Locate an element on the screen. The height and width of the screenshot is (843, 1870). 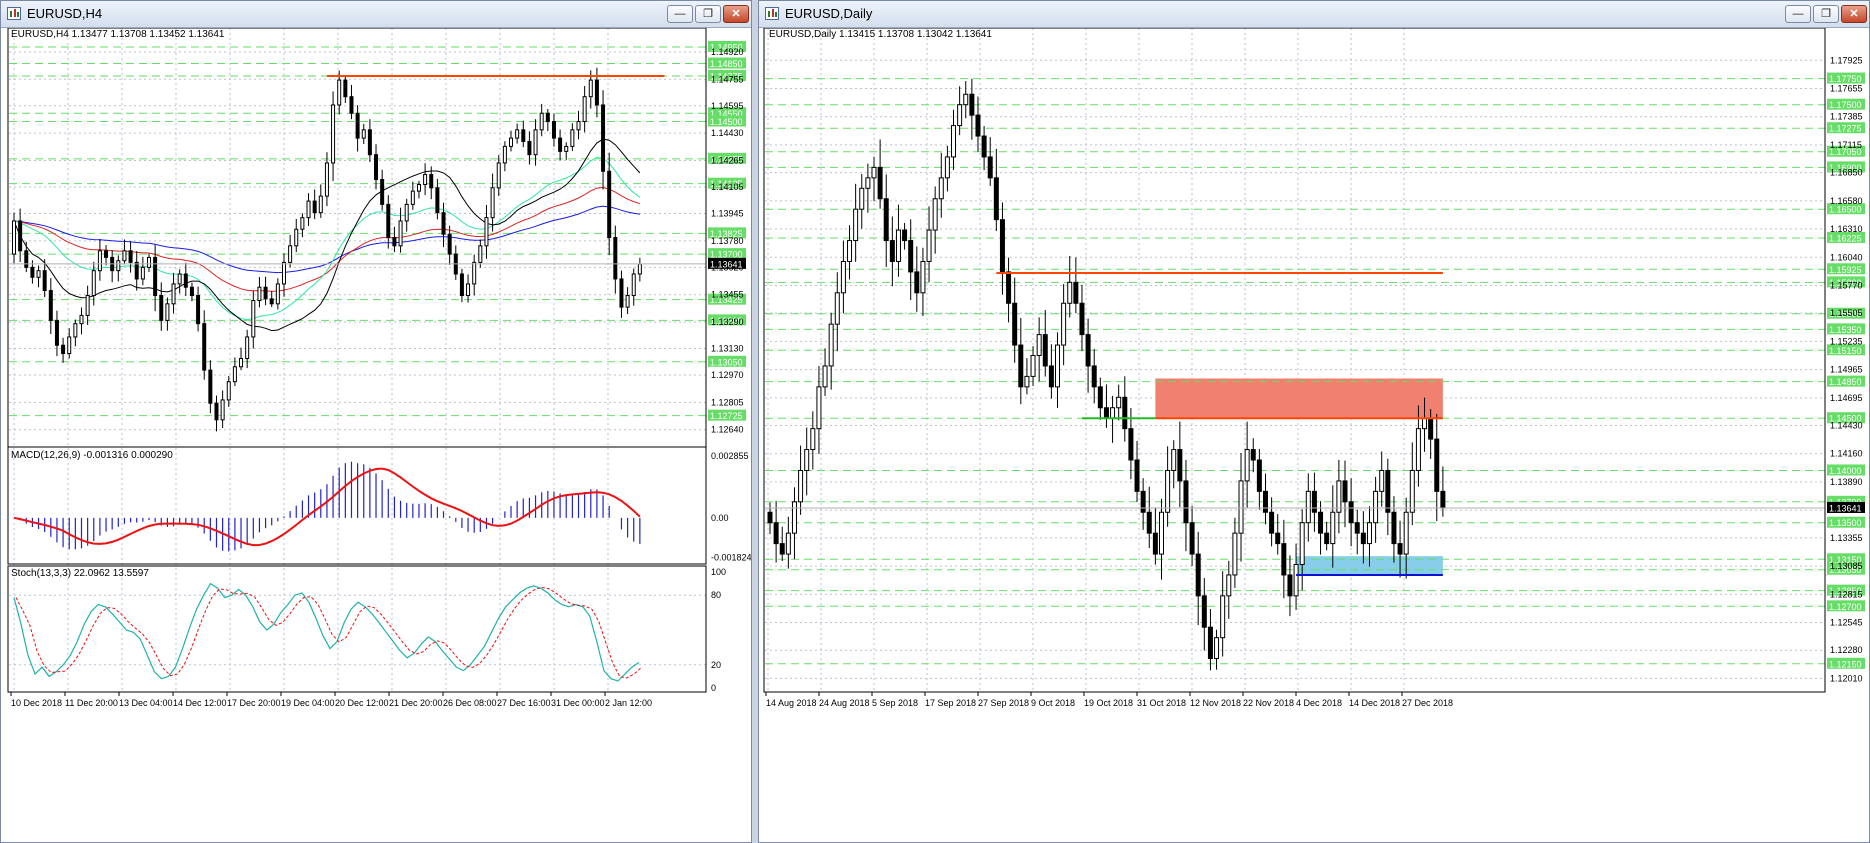
price-tick-label: 1.14695 is located at coordinates (1846, 398).